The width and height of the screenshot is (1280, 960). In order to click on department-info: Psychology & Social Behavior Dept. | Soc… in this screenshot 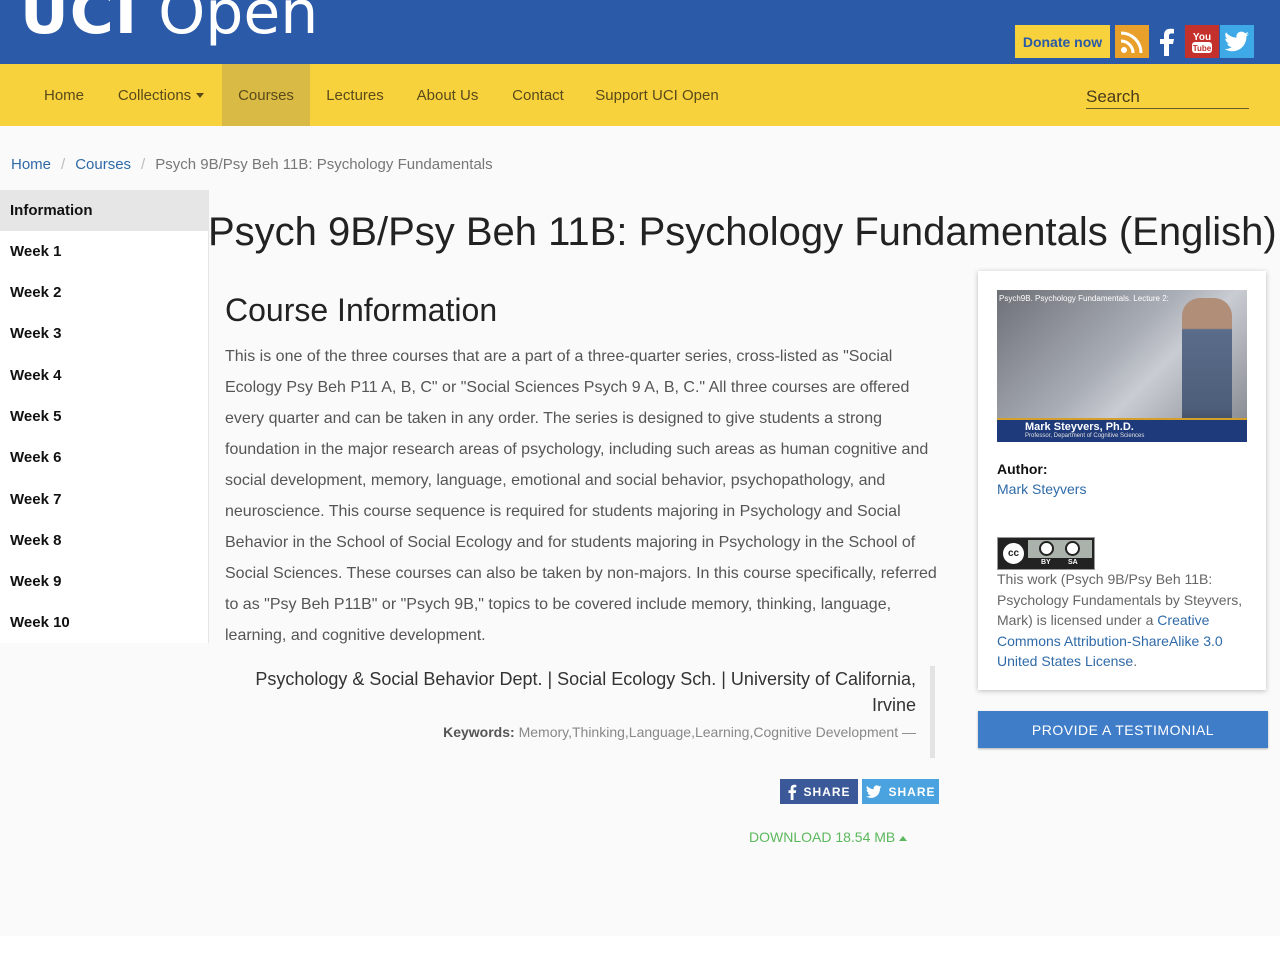, I will do `click(582, 712)`.